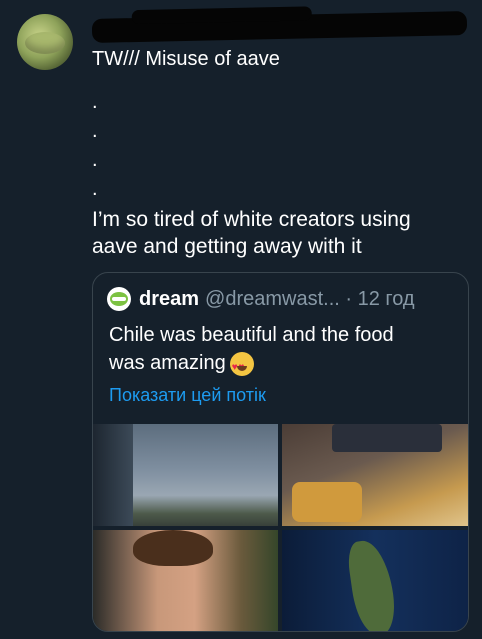  What do you see at coordinates (279, 27) in the screenshot?
I see `redacted-author-name` at bounding box center [279, 27].